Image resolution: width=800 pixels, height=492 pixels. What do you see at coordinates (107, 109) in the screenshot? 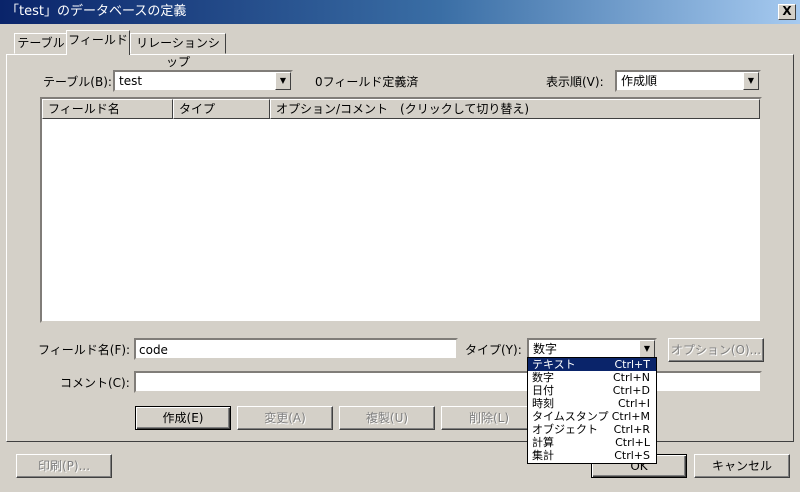
I see `column-header-field-name: フィールド名` at bounding box center [107, 109].